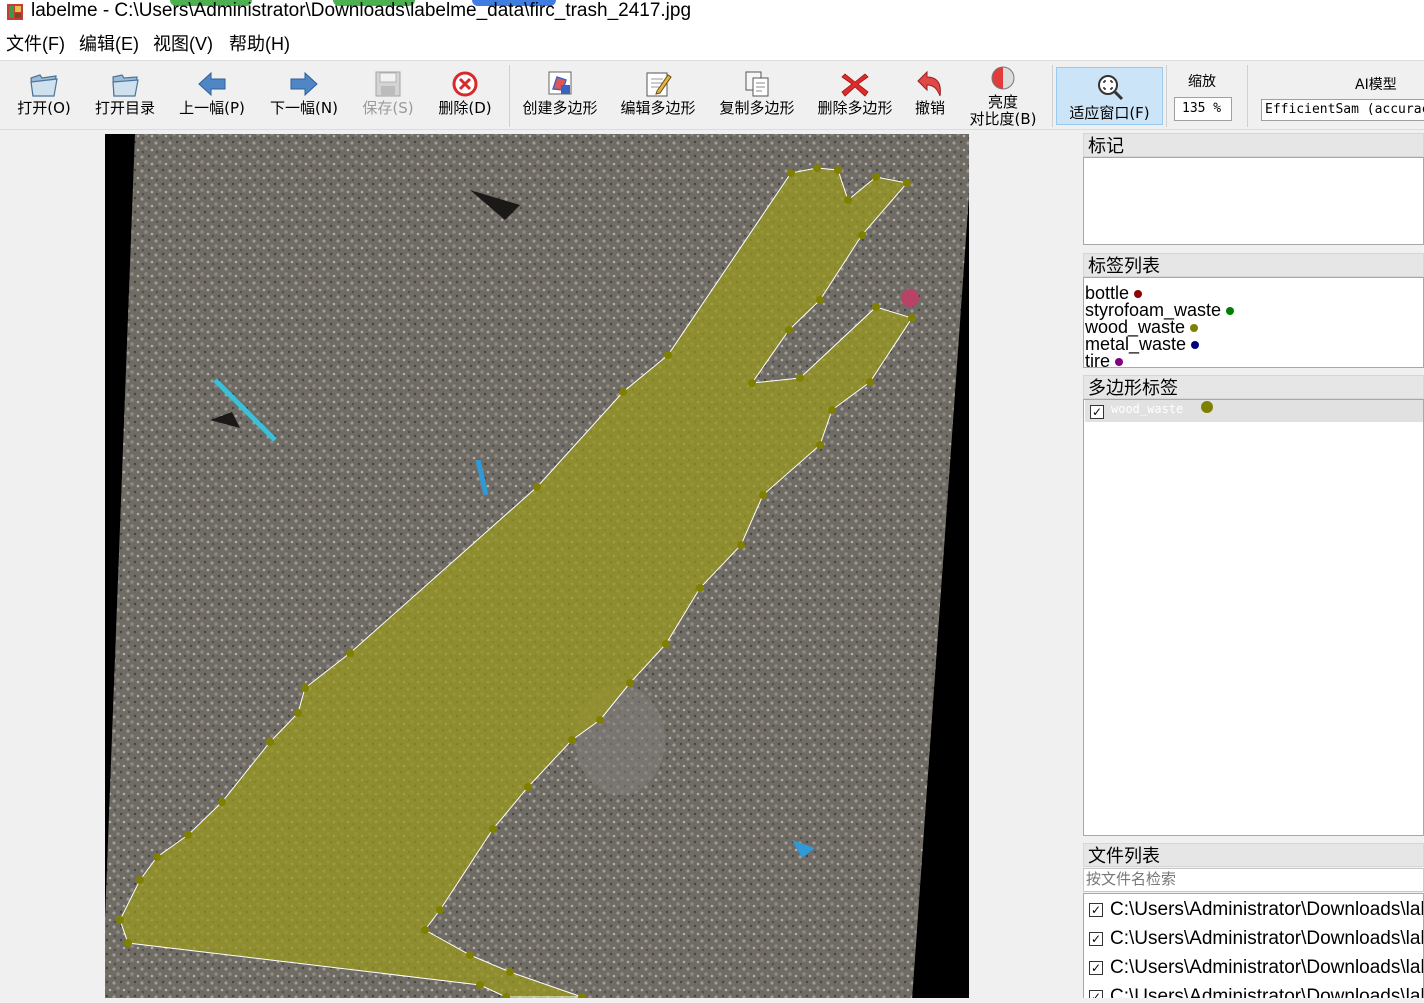 This screenshot has height=1003, width=1424. What do you see at coordinates (388, 84) in the screenshot?
I see `save-icon` at bounding box center [388, 84].